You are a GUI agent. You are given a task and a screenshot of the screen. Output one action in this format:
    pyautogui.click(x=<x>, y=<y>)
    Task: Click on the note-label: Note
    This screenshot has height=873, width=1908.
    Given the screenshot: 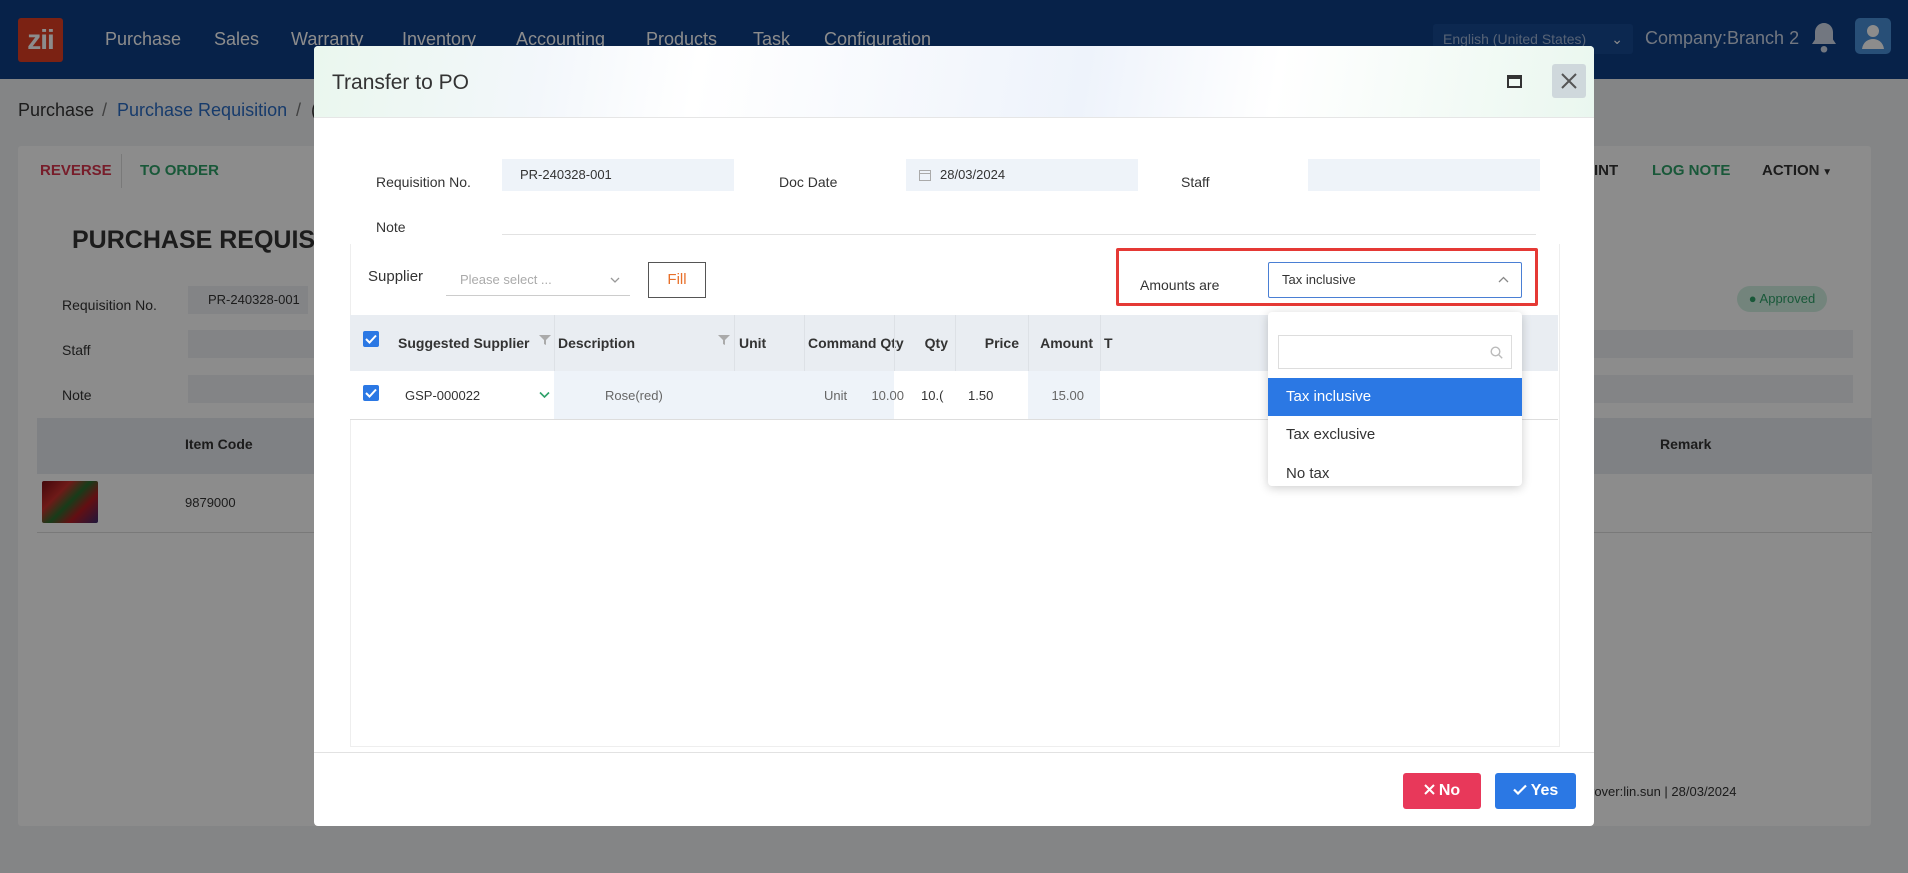 What is the action you would take?
    pyautogui.click(x=391, y=227)
    